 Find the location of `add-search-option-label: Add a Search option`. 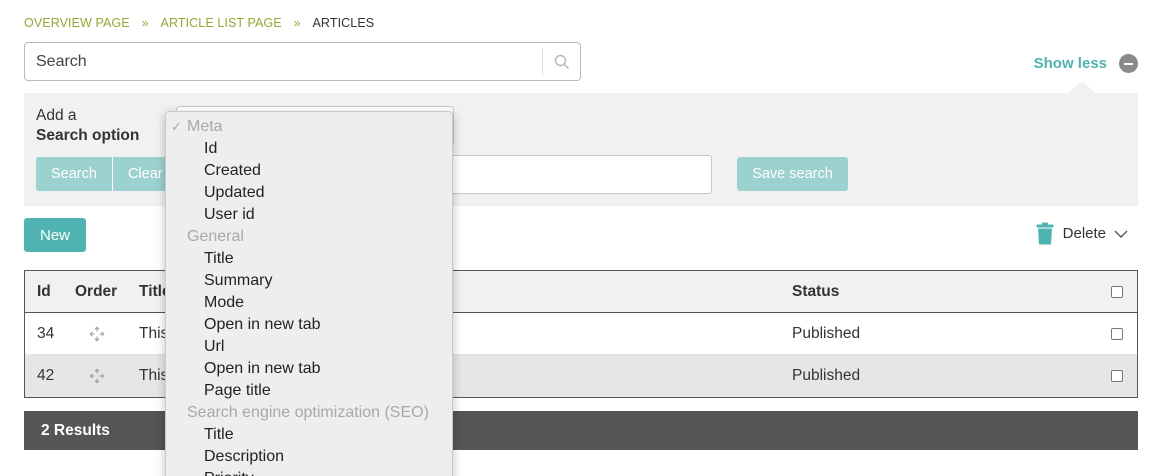

add-search-option-label: Add a Search option is located at coordinates (87, 126).